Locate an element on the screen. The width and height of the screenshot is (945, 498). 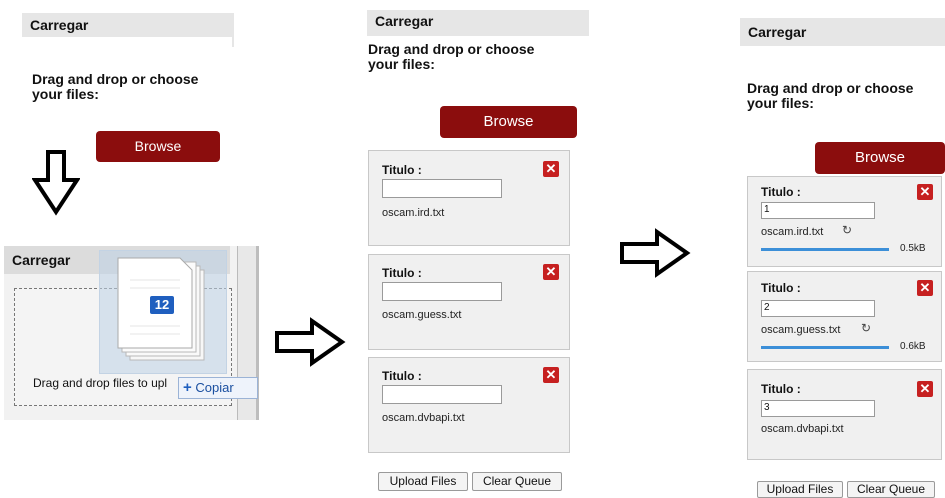
queue-item: Titulo : ✕ 1 oscam.ird.txt ↻ 0.5kB is located at coordinates (844, 221).